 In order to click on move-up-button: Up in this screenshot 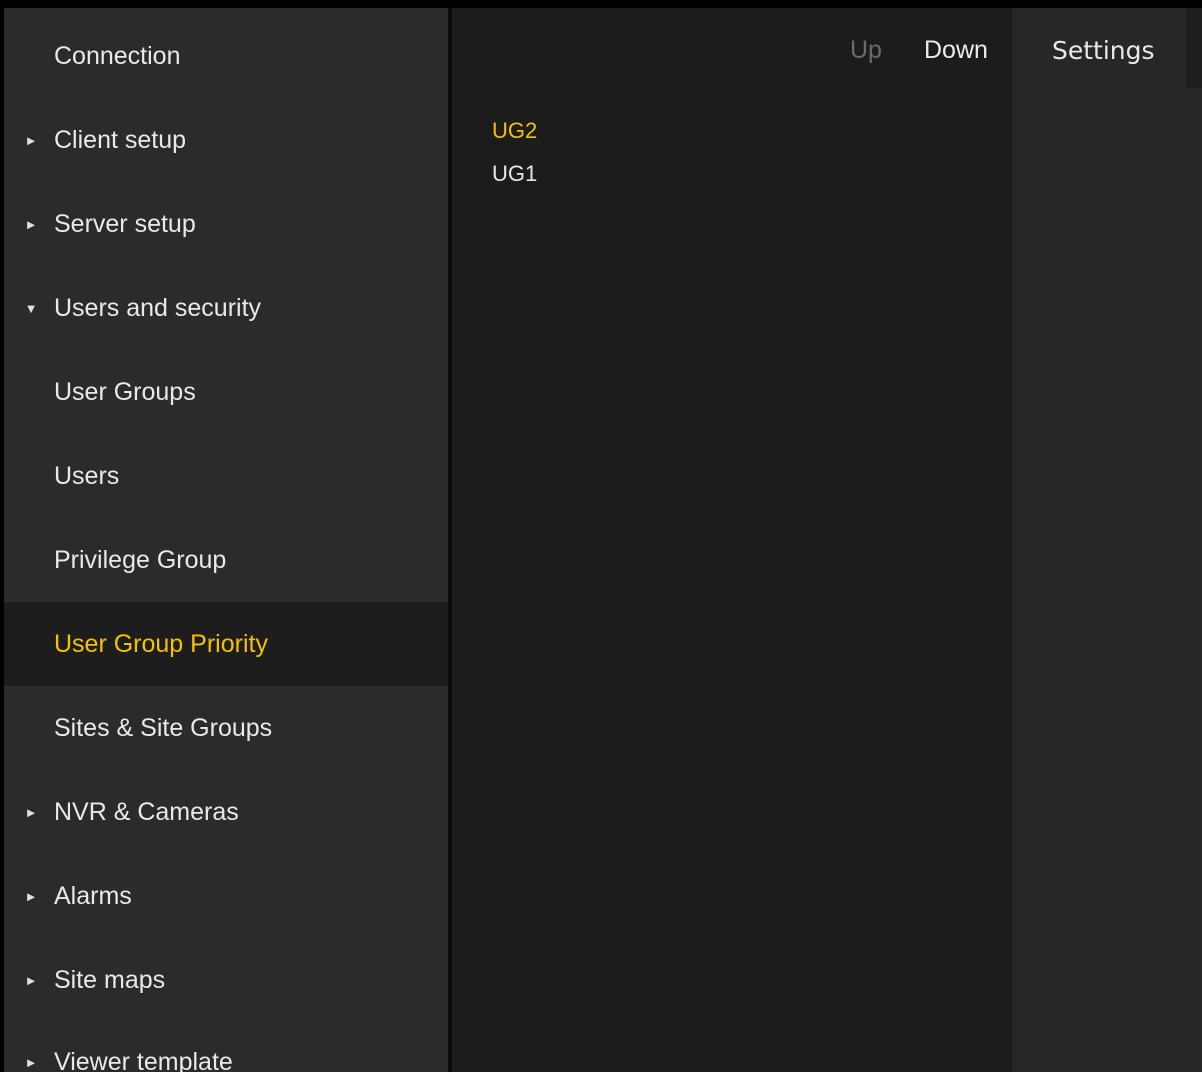, I will do `click(866, 50)`.